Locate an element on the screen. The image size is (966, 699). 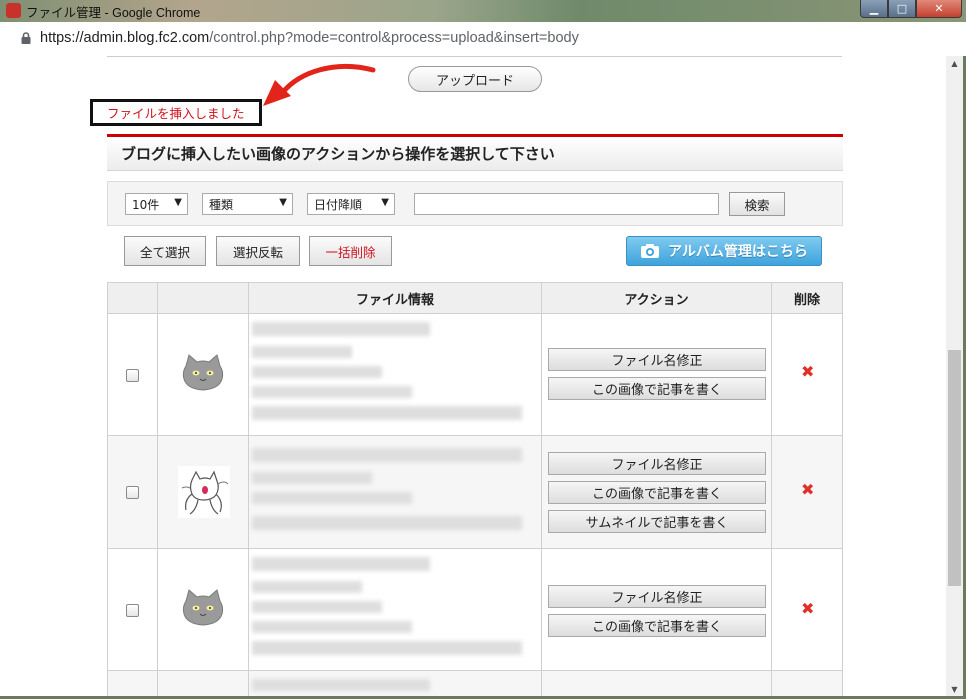
fc2-app-icon is located at coordinates (13, 10).